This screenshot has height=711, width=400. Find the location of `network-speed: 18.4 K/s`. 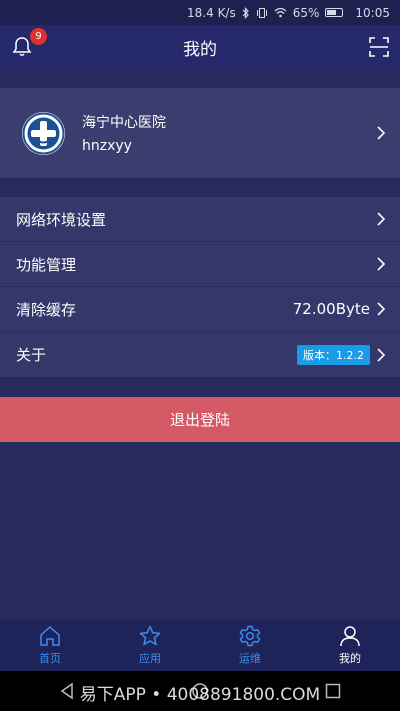

network-speed: 18.4 K/s is located at coordinates (211, 12).